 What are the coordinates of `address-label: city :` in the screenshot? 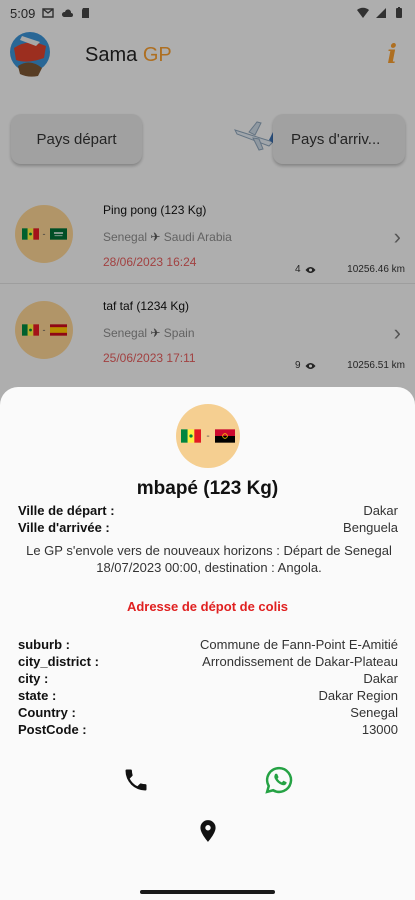 It's located at (33, 678).